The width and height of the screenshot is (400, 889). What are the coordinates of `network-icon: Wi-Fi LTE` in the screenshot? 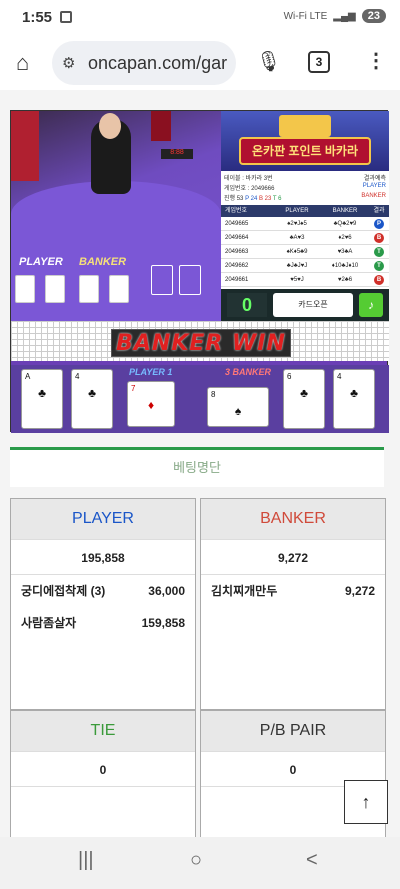 It's located at (305, 16).